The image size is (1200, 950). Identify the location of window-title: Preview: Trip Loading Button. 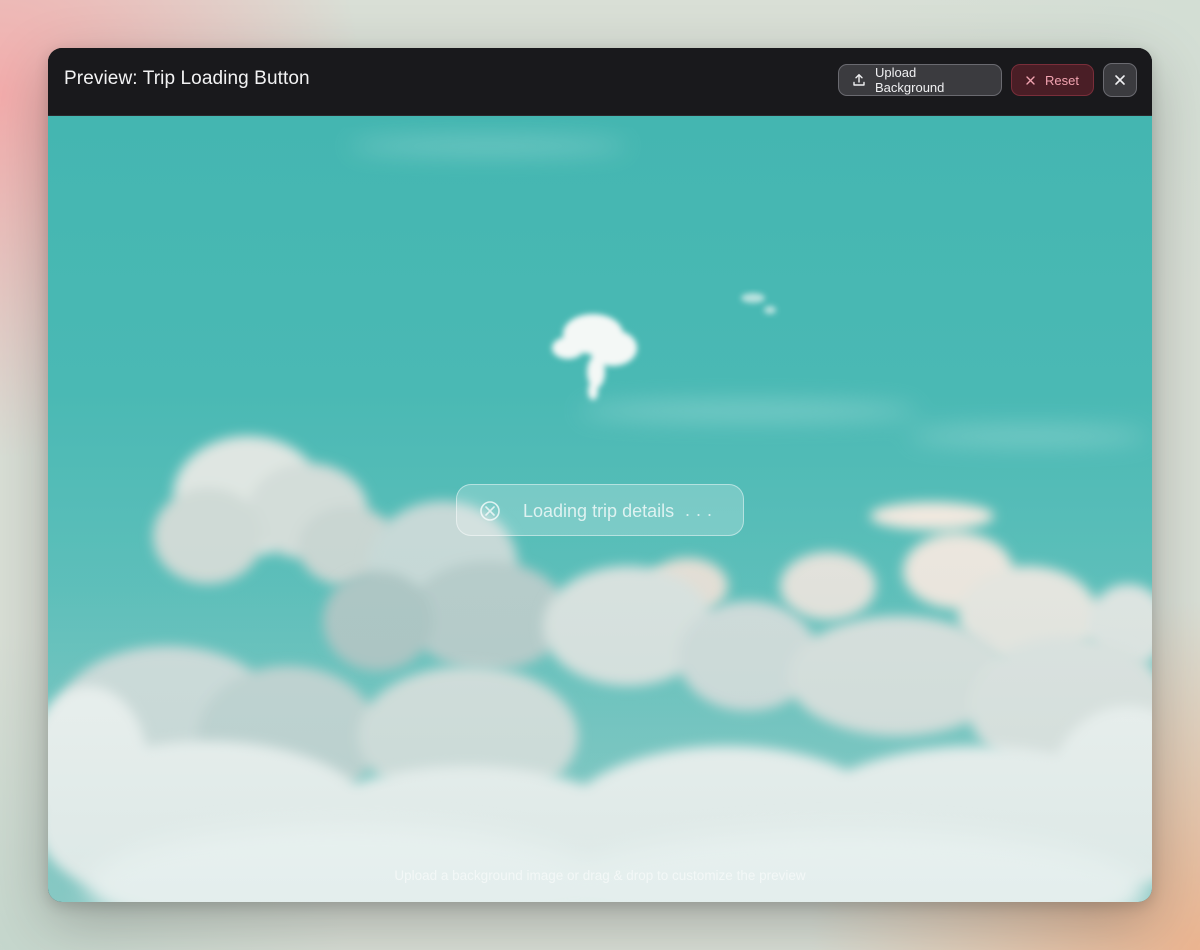
(187, 78).